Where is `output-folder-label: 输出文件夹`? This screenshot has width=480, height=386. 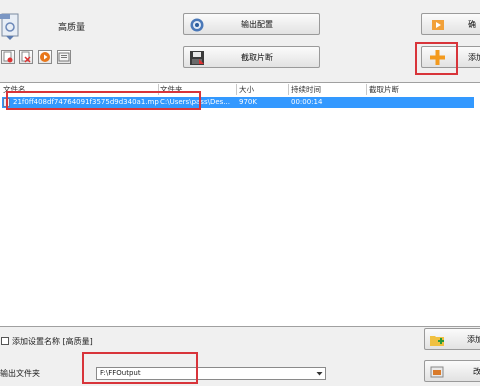
output-folder-label: 输出文件夹 is located at coordinates (20, 373).